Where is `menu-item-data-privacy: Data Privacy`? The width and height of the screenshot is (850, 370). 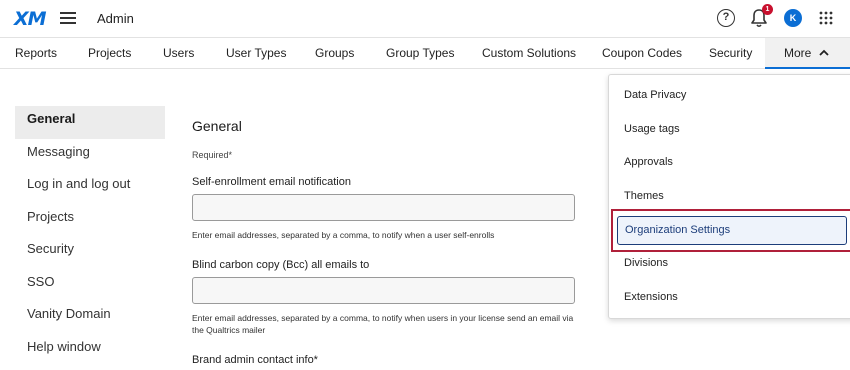 menu-item-data-privacy: Data Privacy is located at coordinates (729, 95).